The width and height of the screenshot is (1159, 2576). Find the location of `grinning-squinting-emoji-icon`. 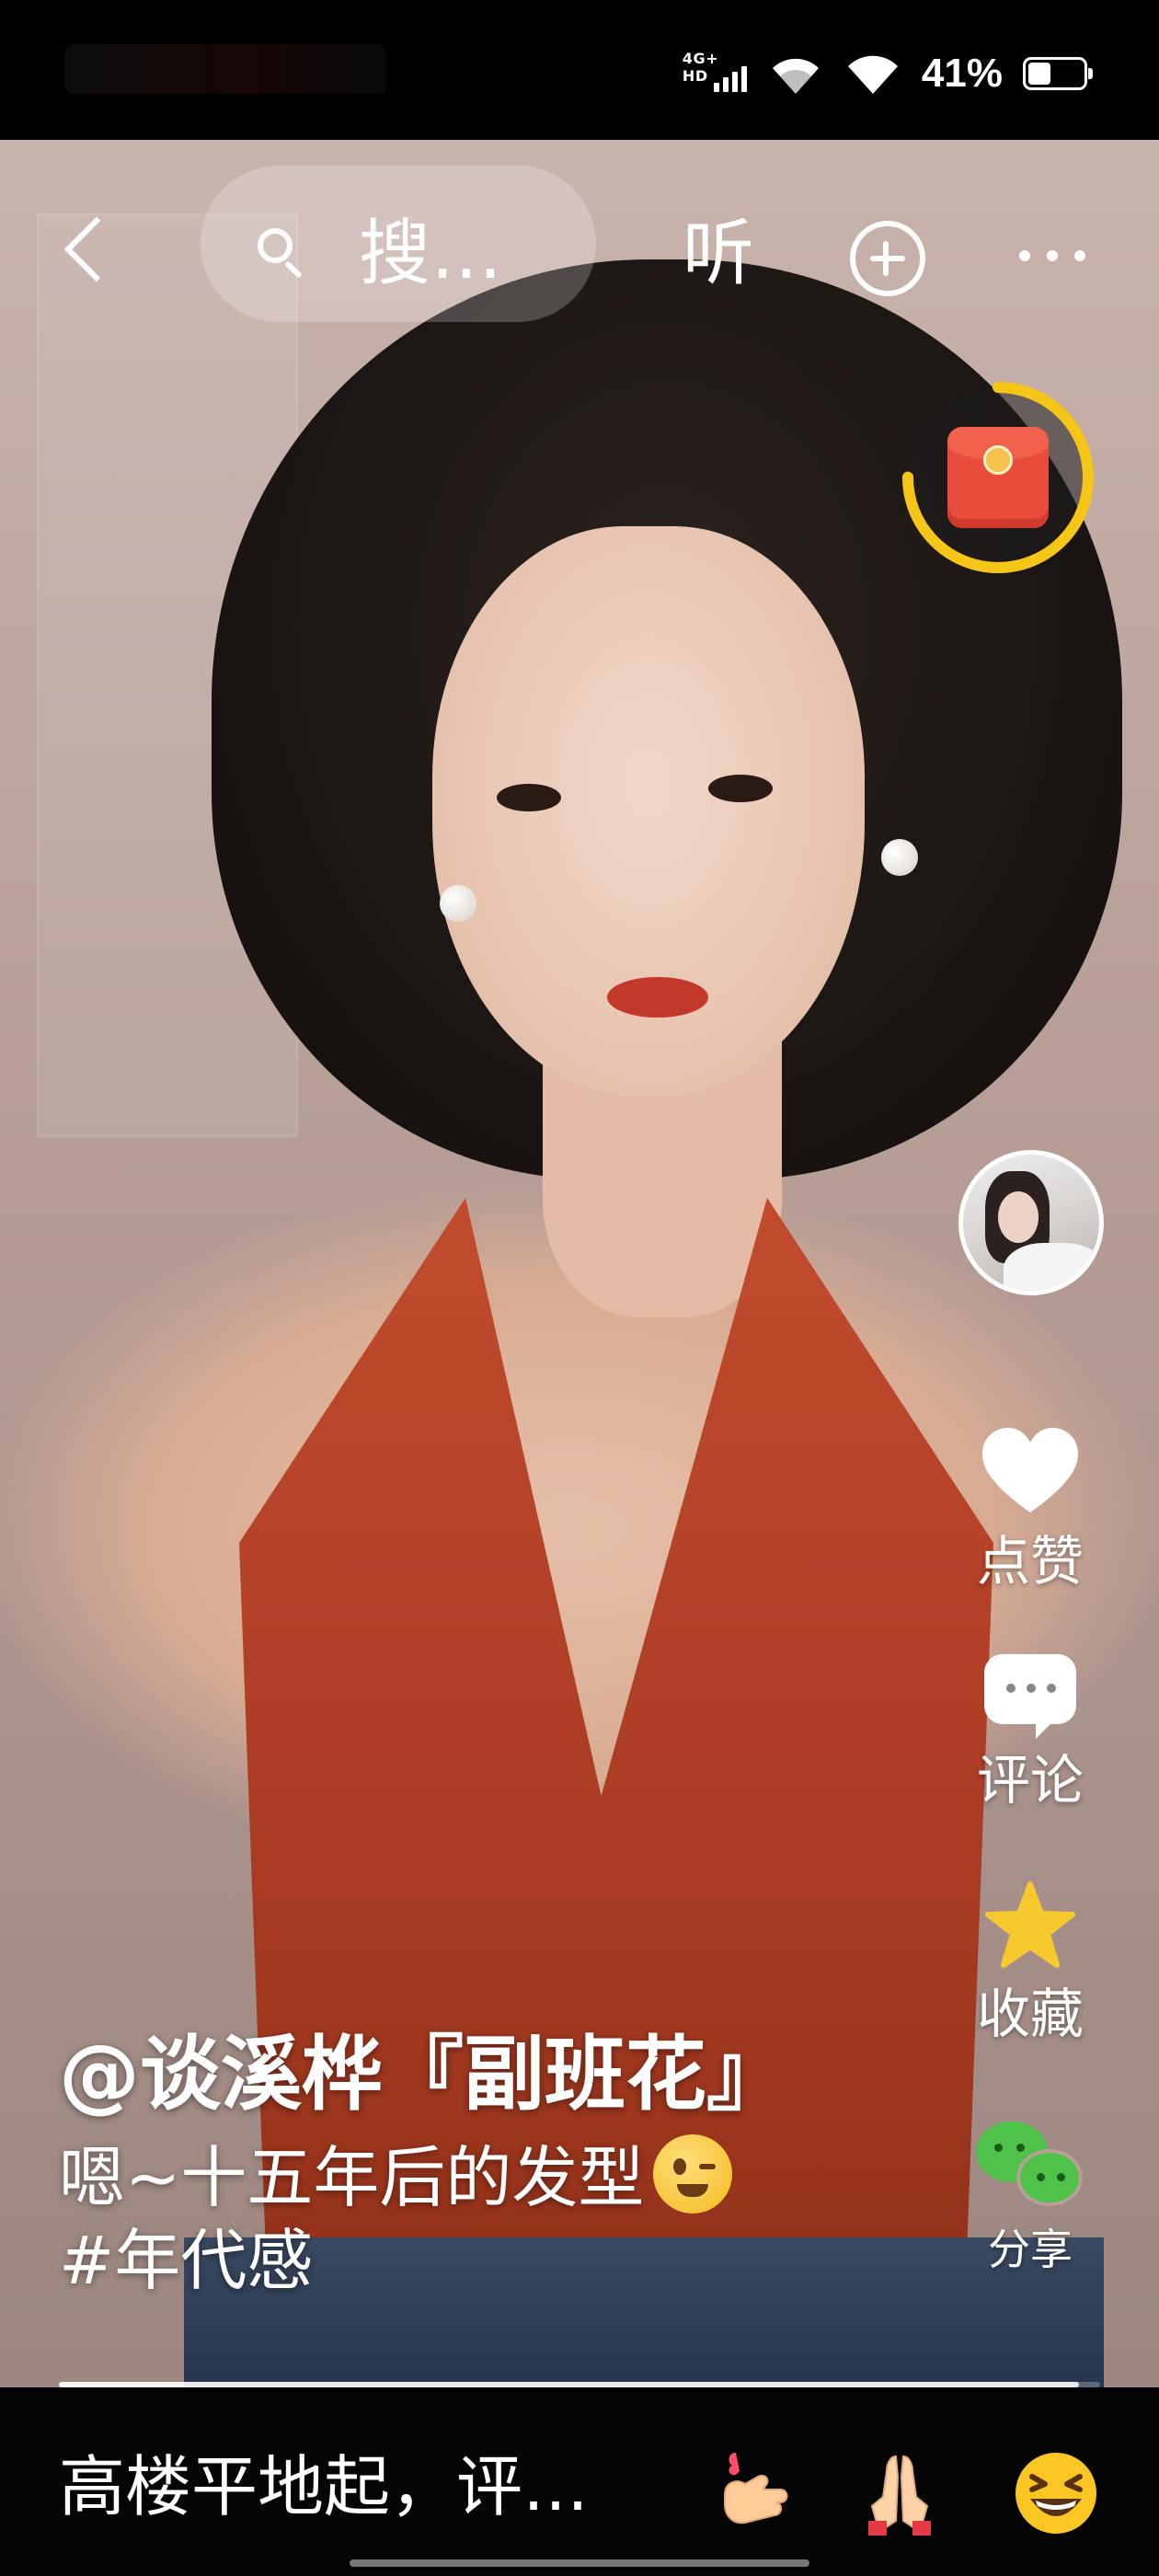

grinning-squinting-emoji-icon is located at coordinates (1056, 2493).